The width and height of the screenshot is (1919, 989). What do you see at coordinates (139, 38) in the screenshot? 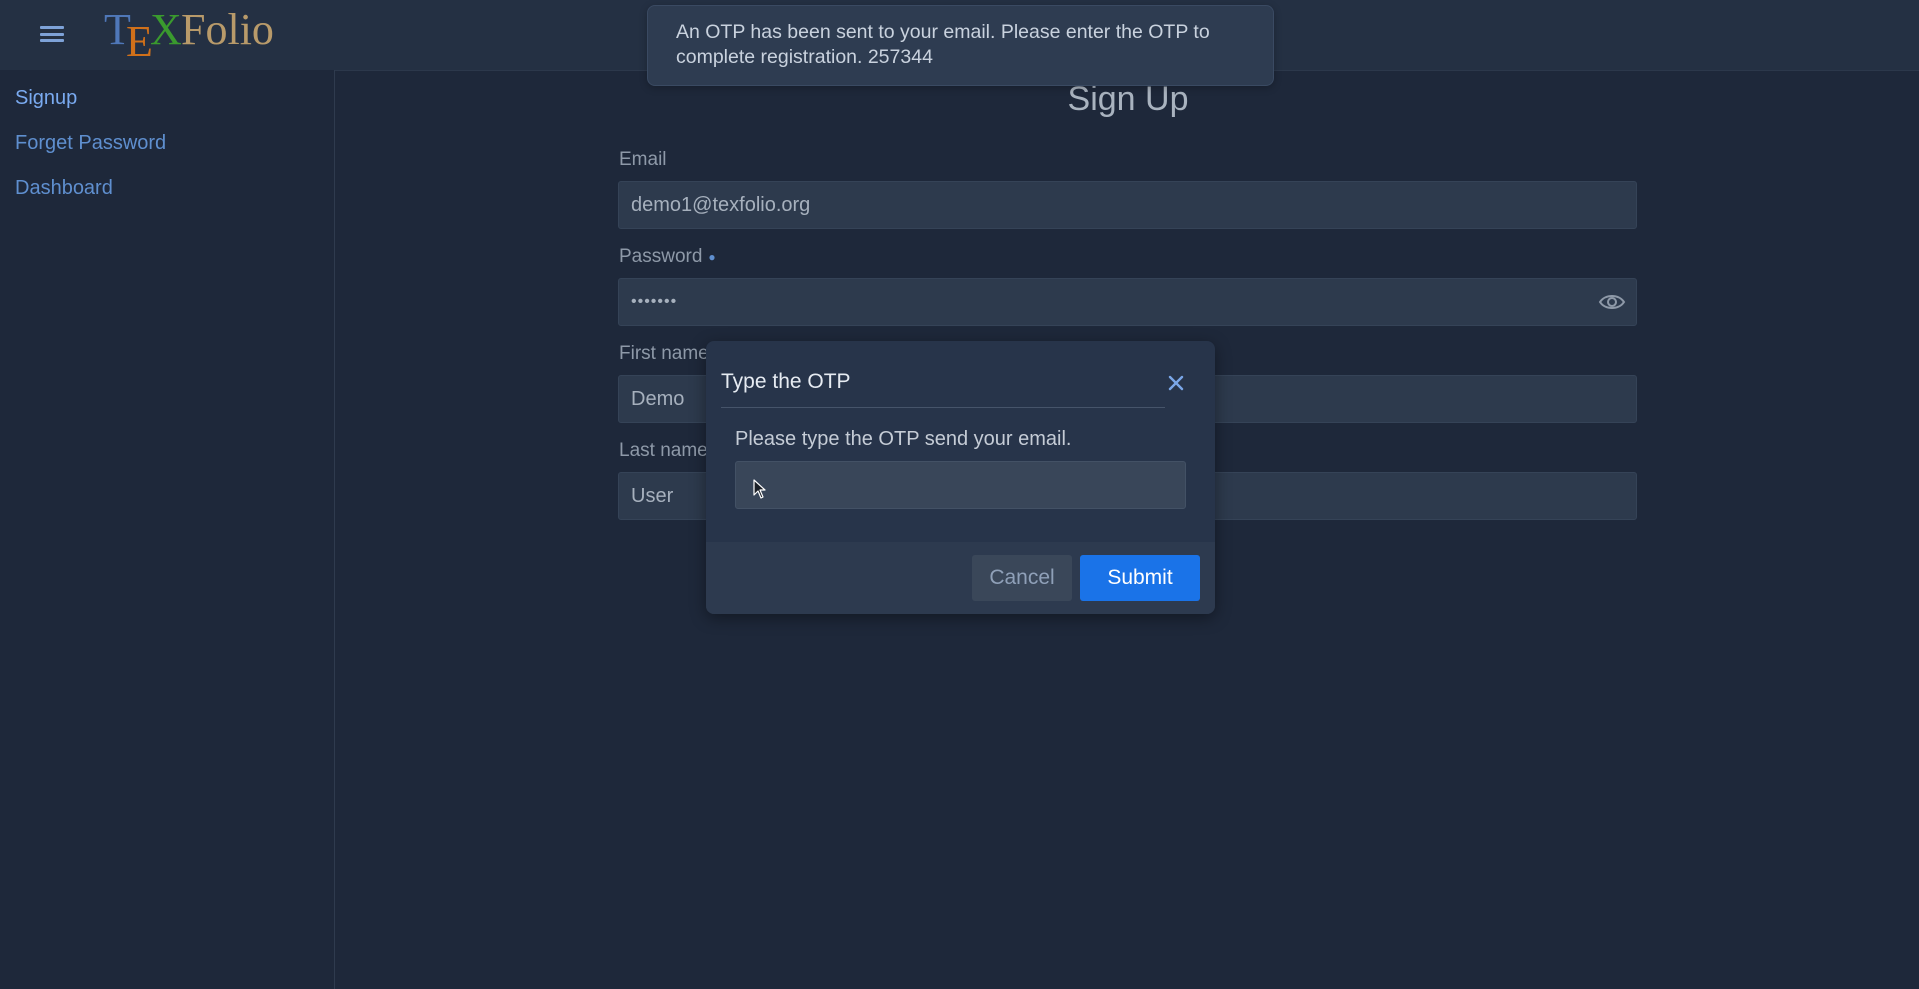
I see `svg-text: E` at bounding box center [139, 38].